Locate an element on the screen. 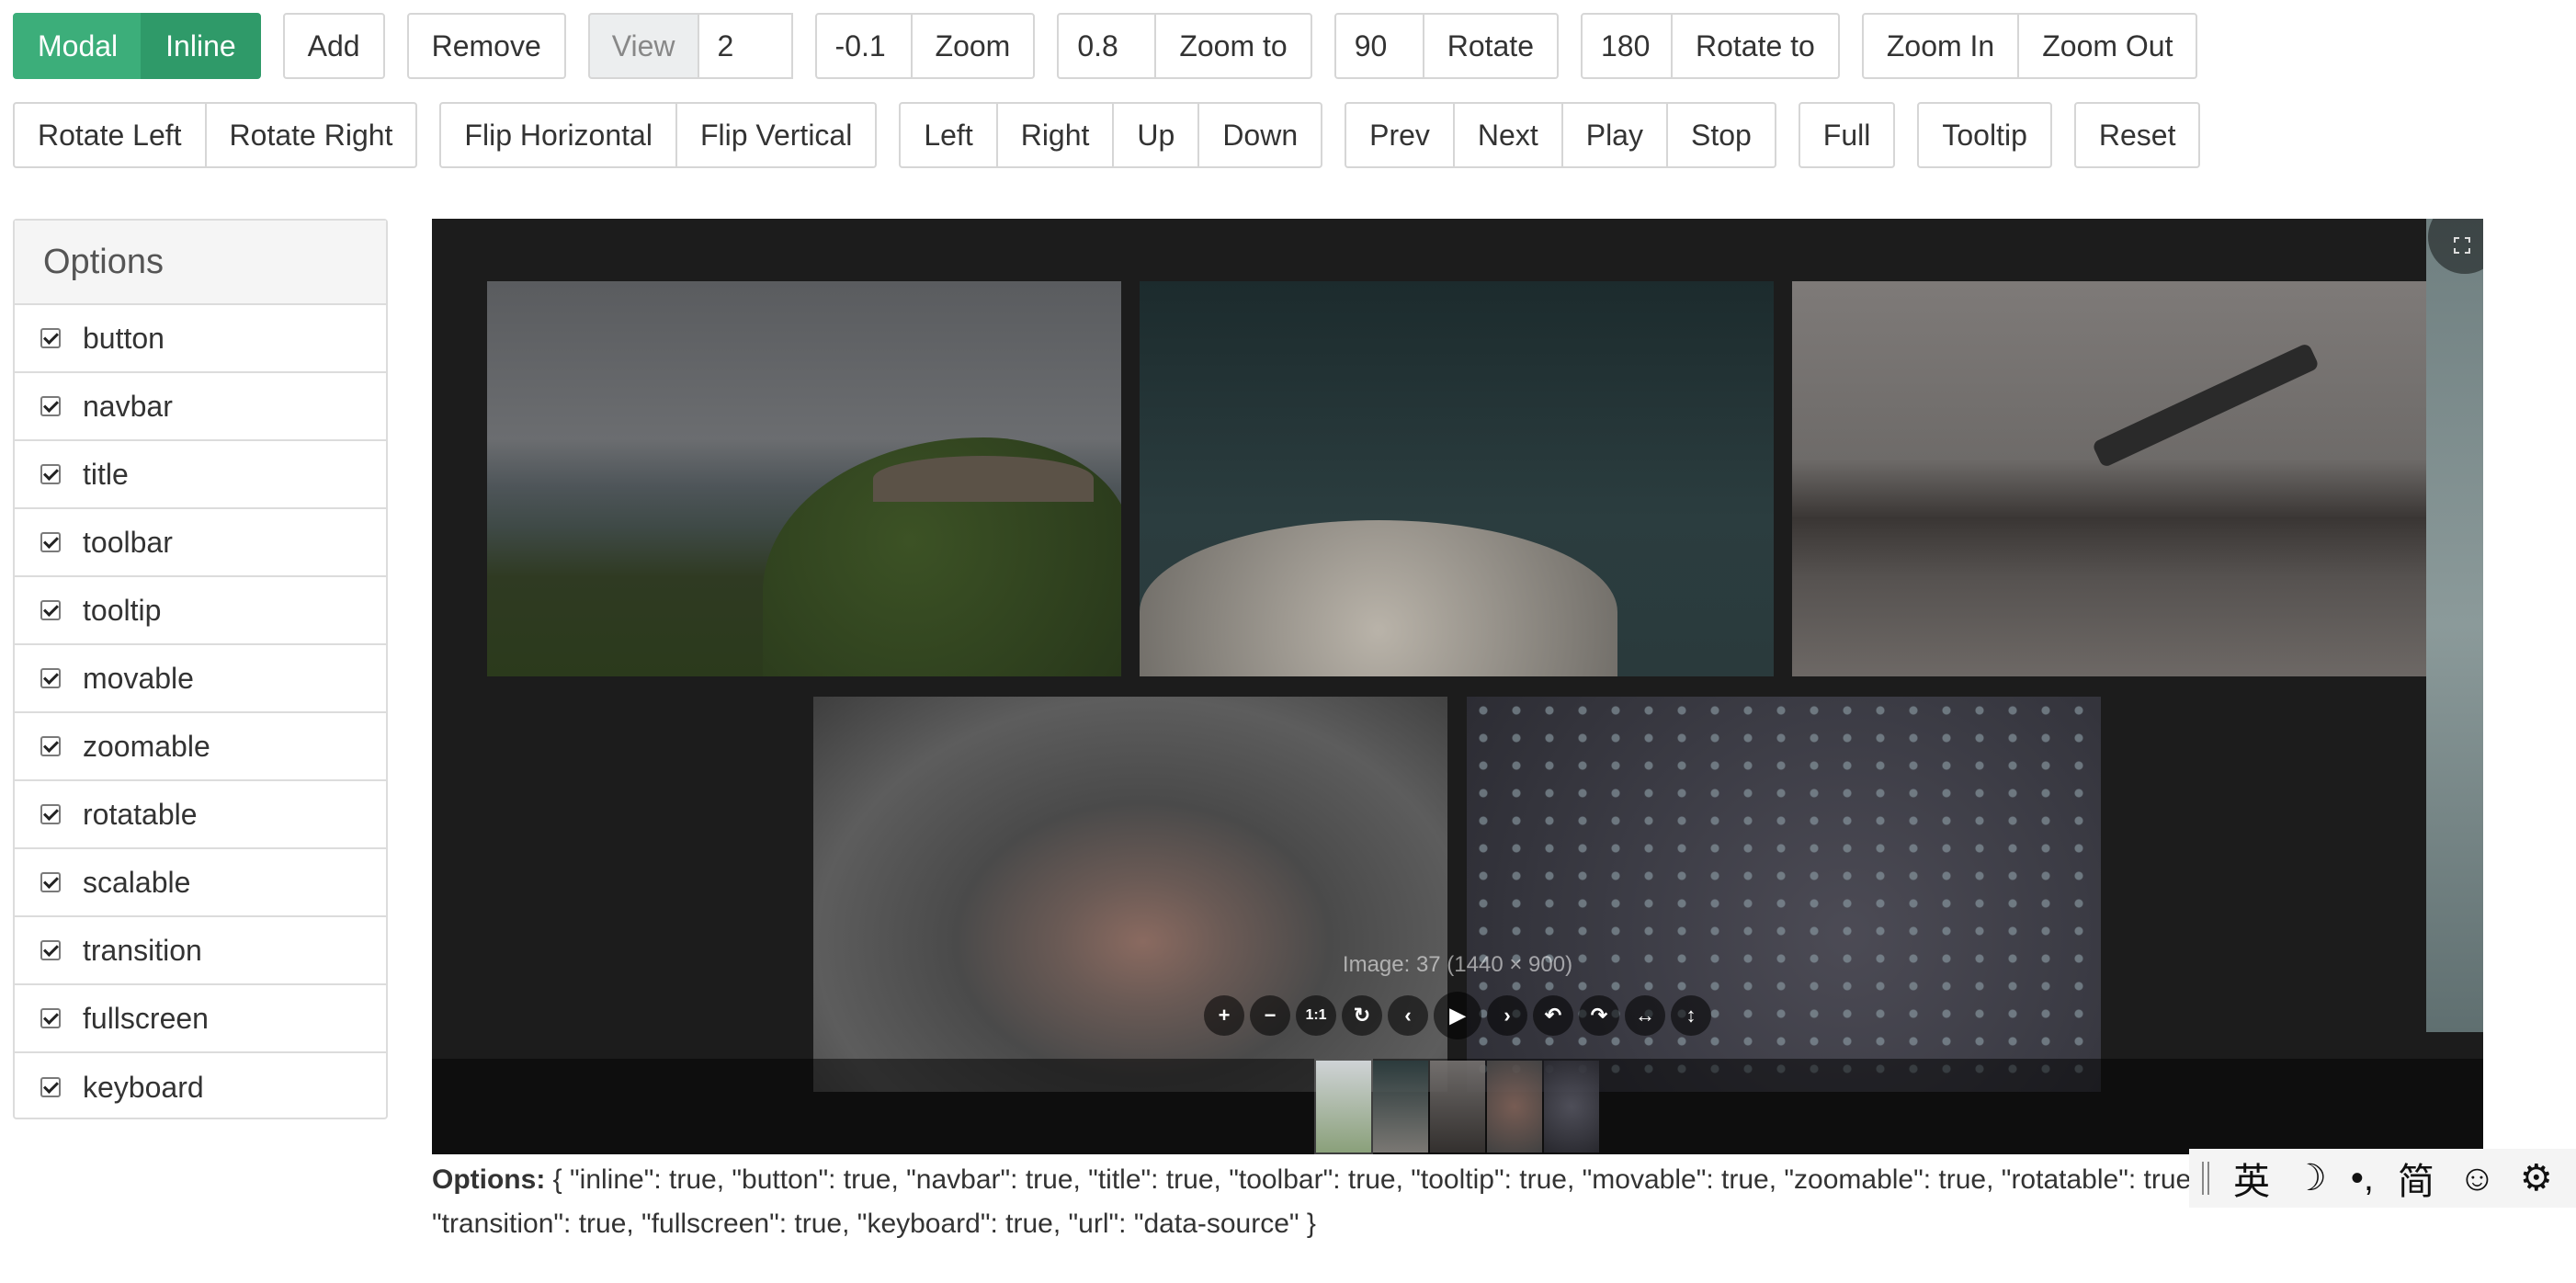 The height and width of the screenshot is (1283, 2576). remove-button: Remove is located at coordinates (486, 46).